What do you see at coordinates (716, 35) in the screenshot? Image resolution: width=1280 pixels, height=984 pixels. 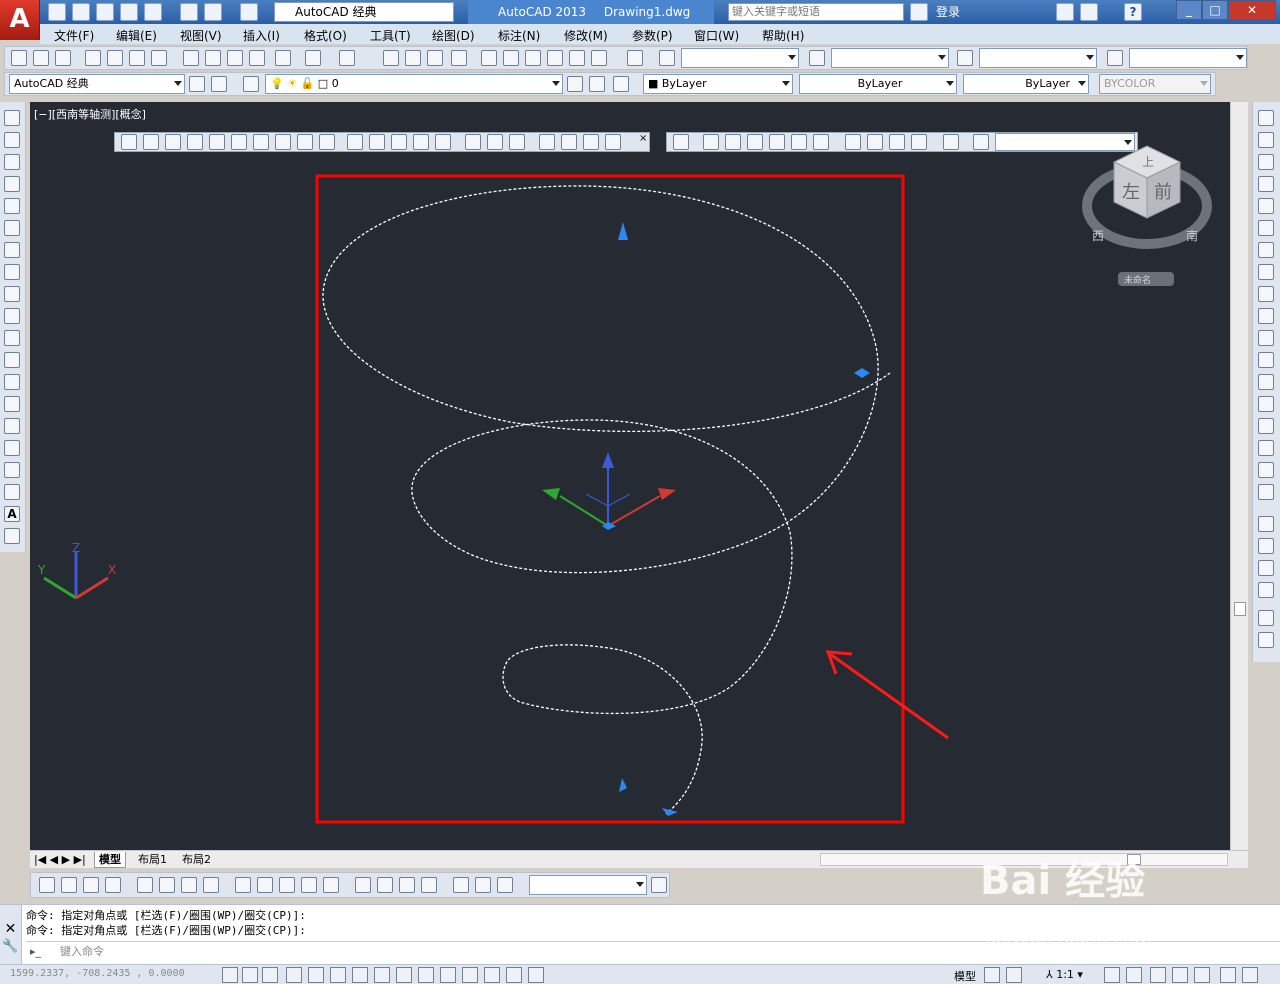 I see `menu-window: 窗口(W)` at bounding box center [716, 35].